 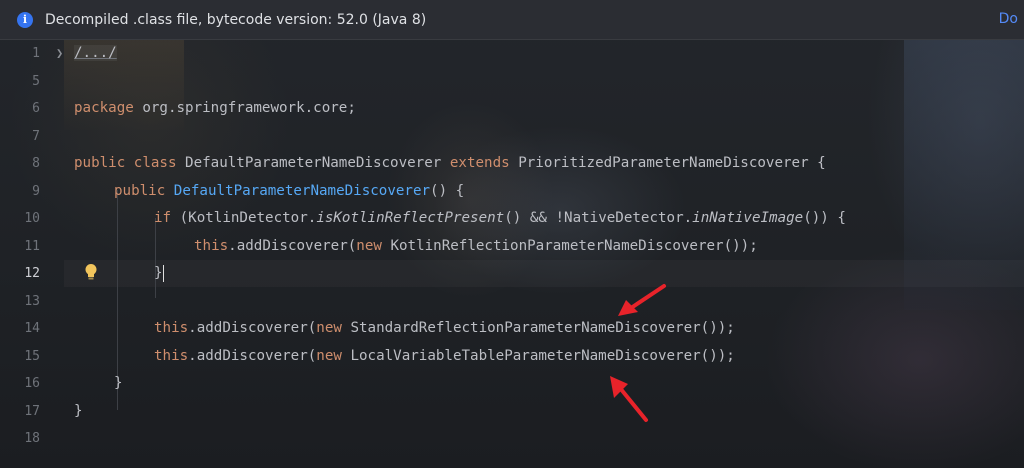 What do you see at coordinates (447, 190) in the screenshot?
I see `code-text: () {` at bounding box center [447, 190].